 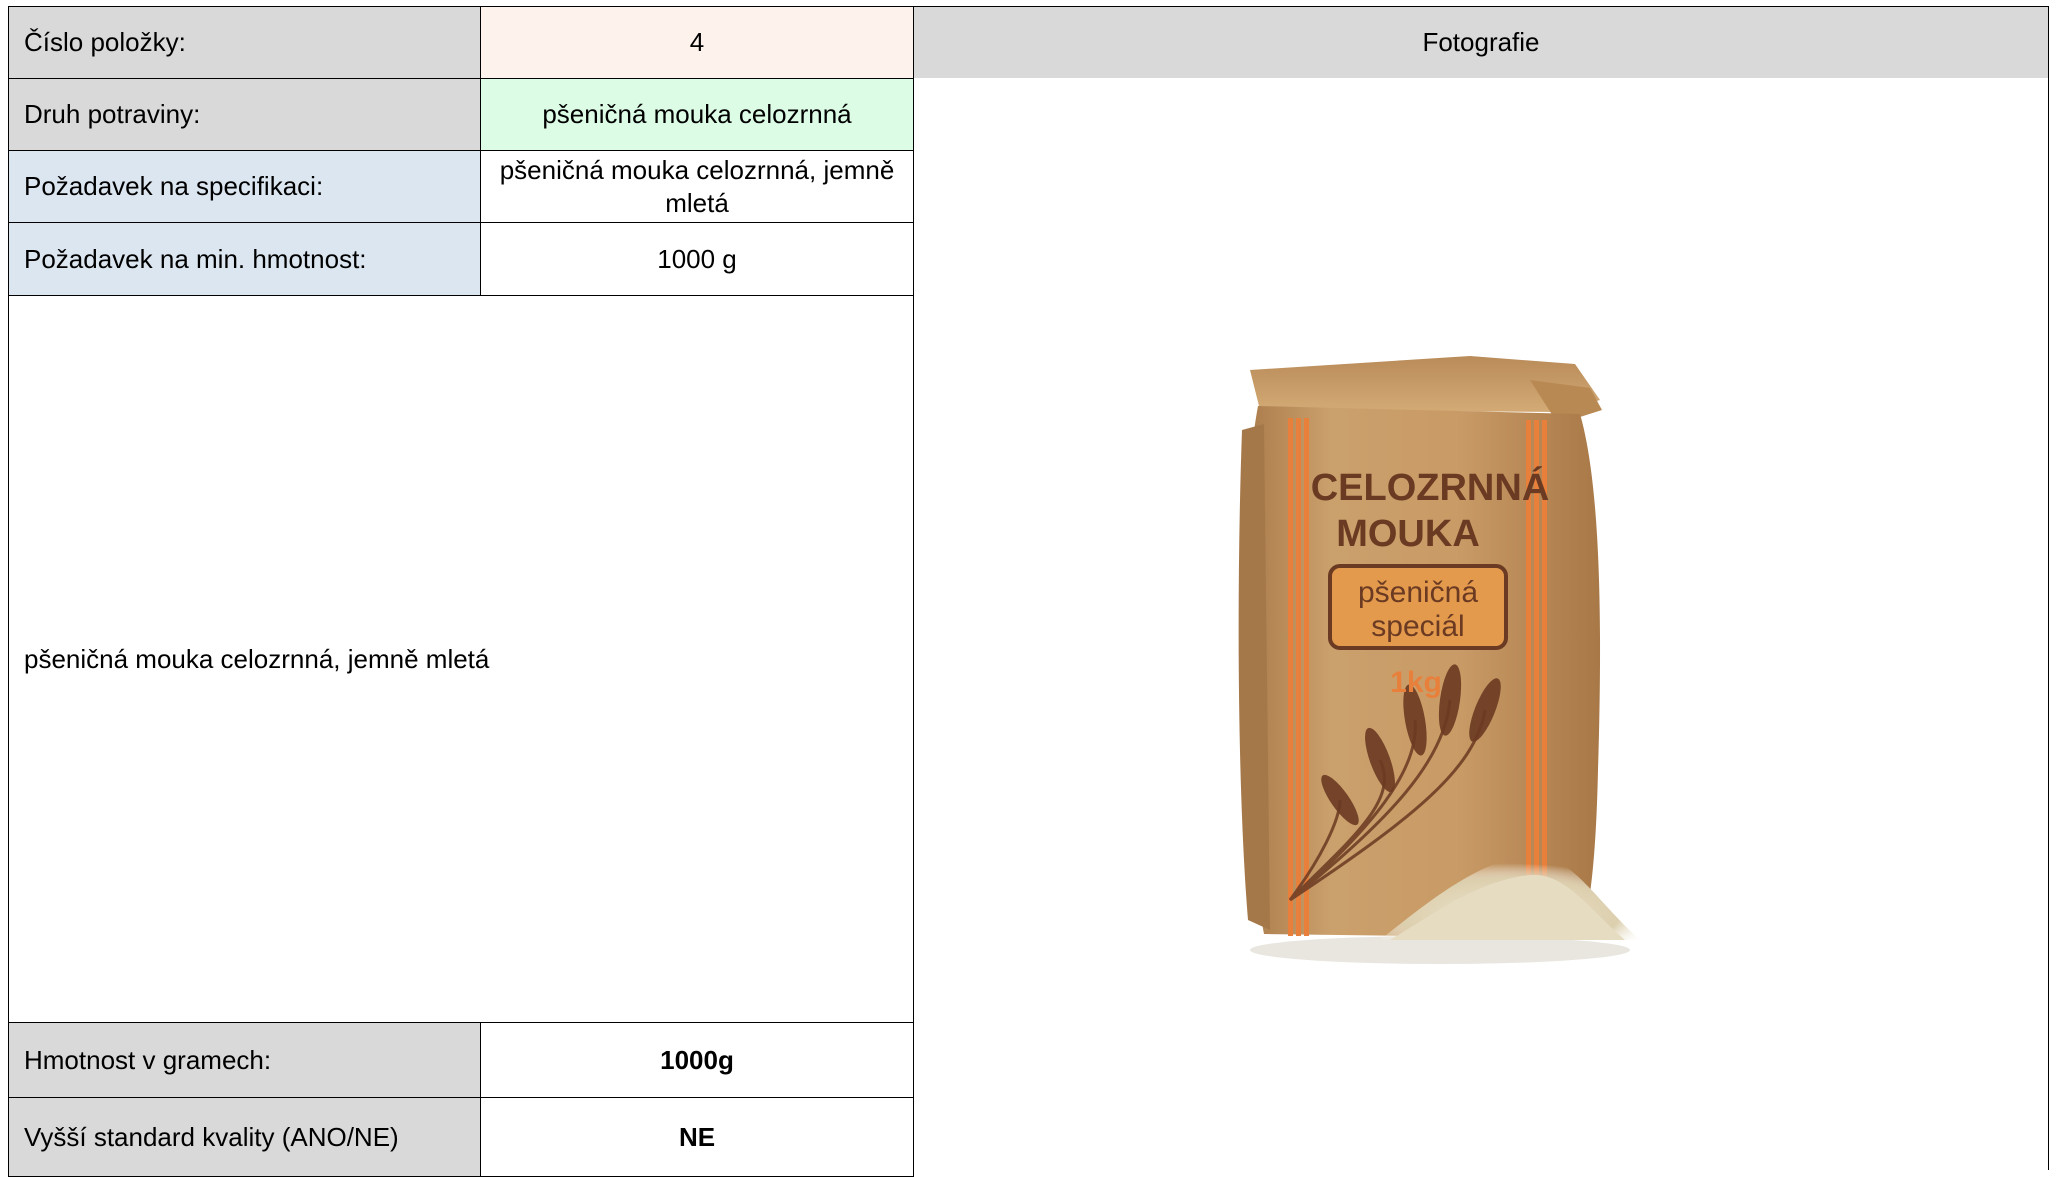 I want to click on weight-grams-value: 1000g, so click(x=697, y=1060).